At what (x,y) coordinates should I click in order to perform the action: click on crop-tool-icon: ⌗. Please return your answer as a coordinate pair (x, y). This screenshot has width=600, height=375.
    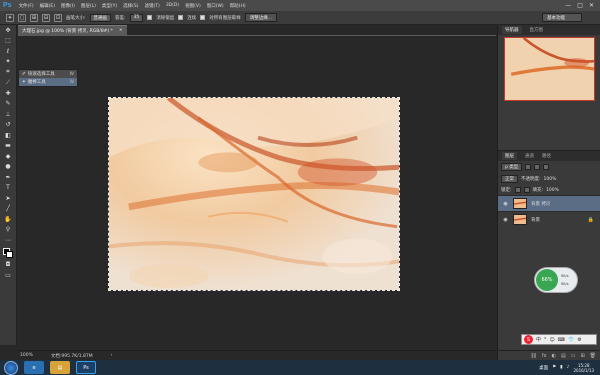
    Looking at the image, I should click on (8, 72).